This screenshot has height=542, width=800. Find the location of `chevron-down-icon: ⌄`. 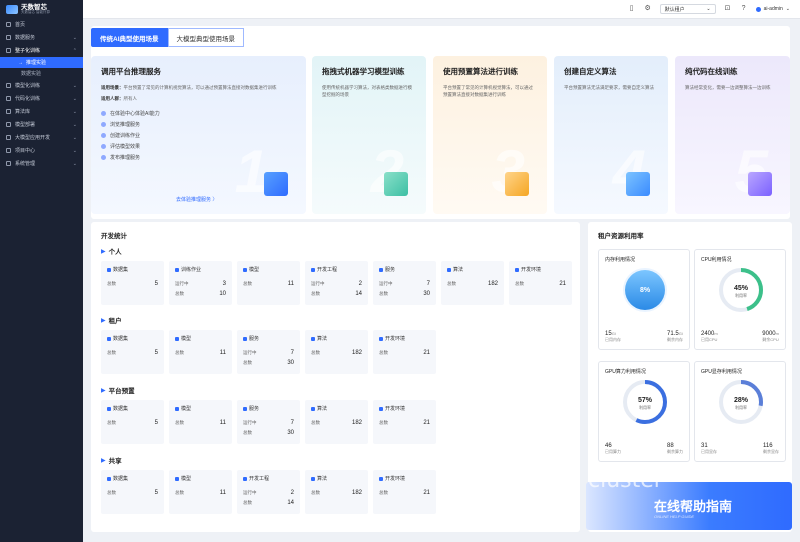

chevron-down-icon: ⌄ is located at coordinates (708, 9).